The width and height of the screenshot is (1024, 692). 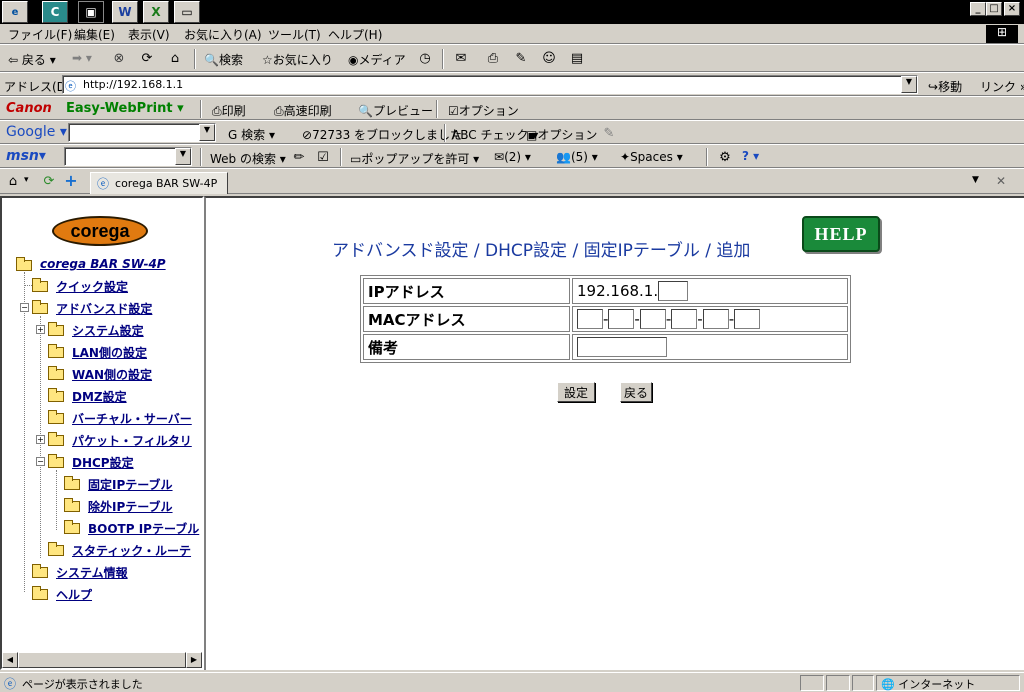 What do you see at coordinates (26, 156) in the screenshot?
I see `msn-logo: msn▾` at bounding box center [26, 156].